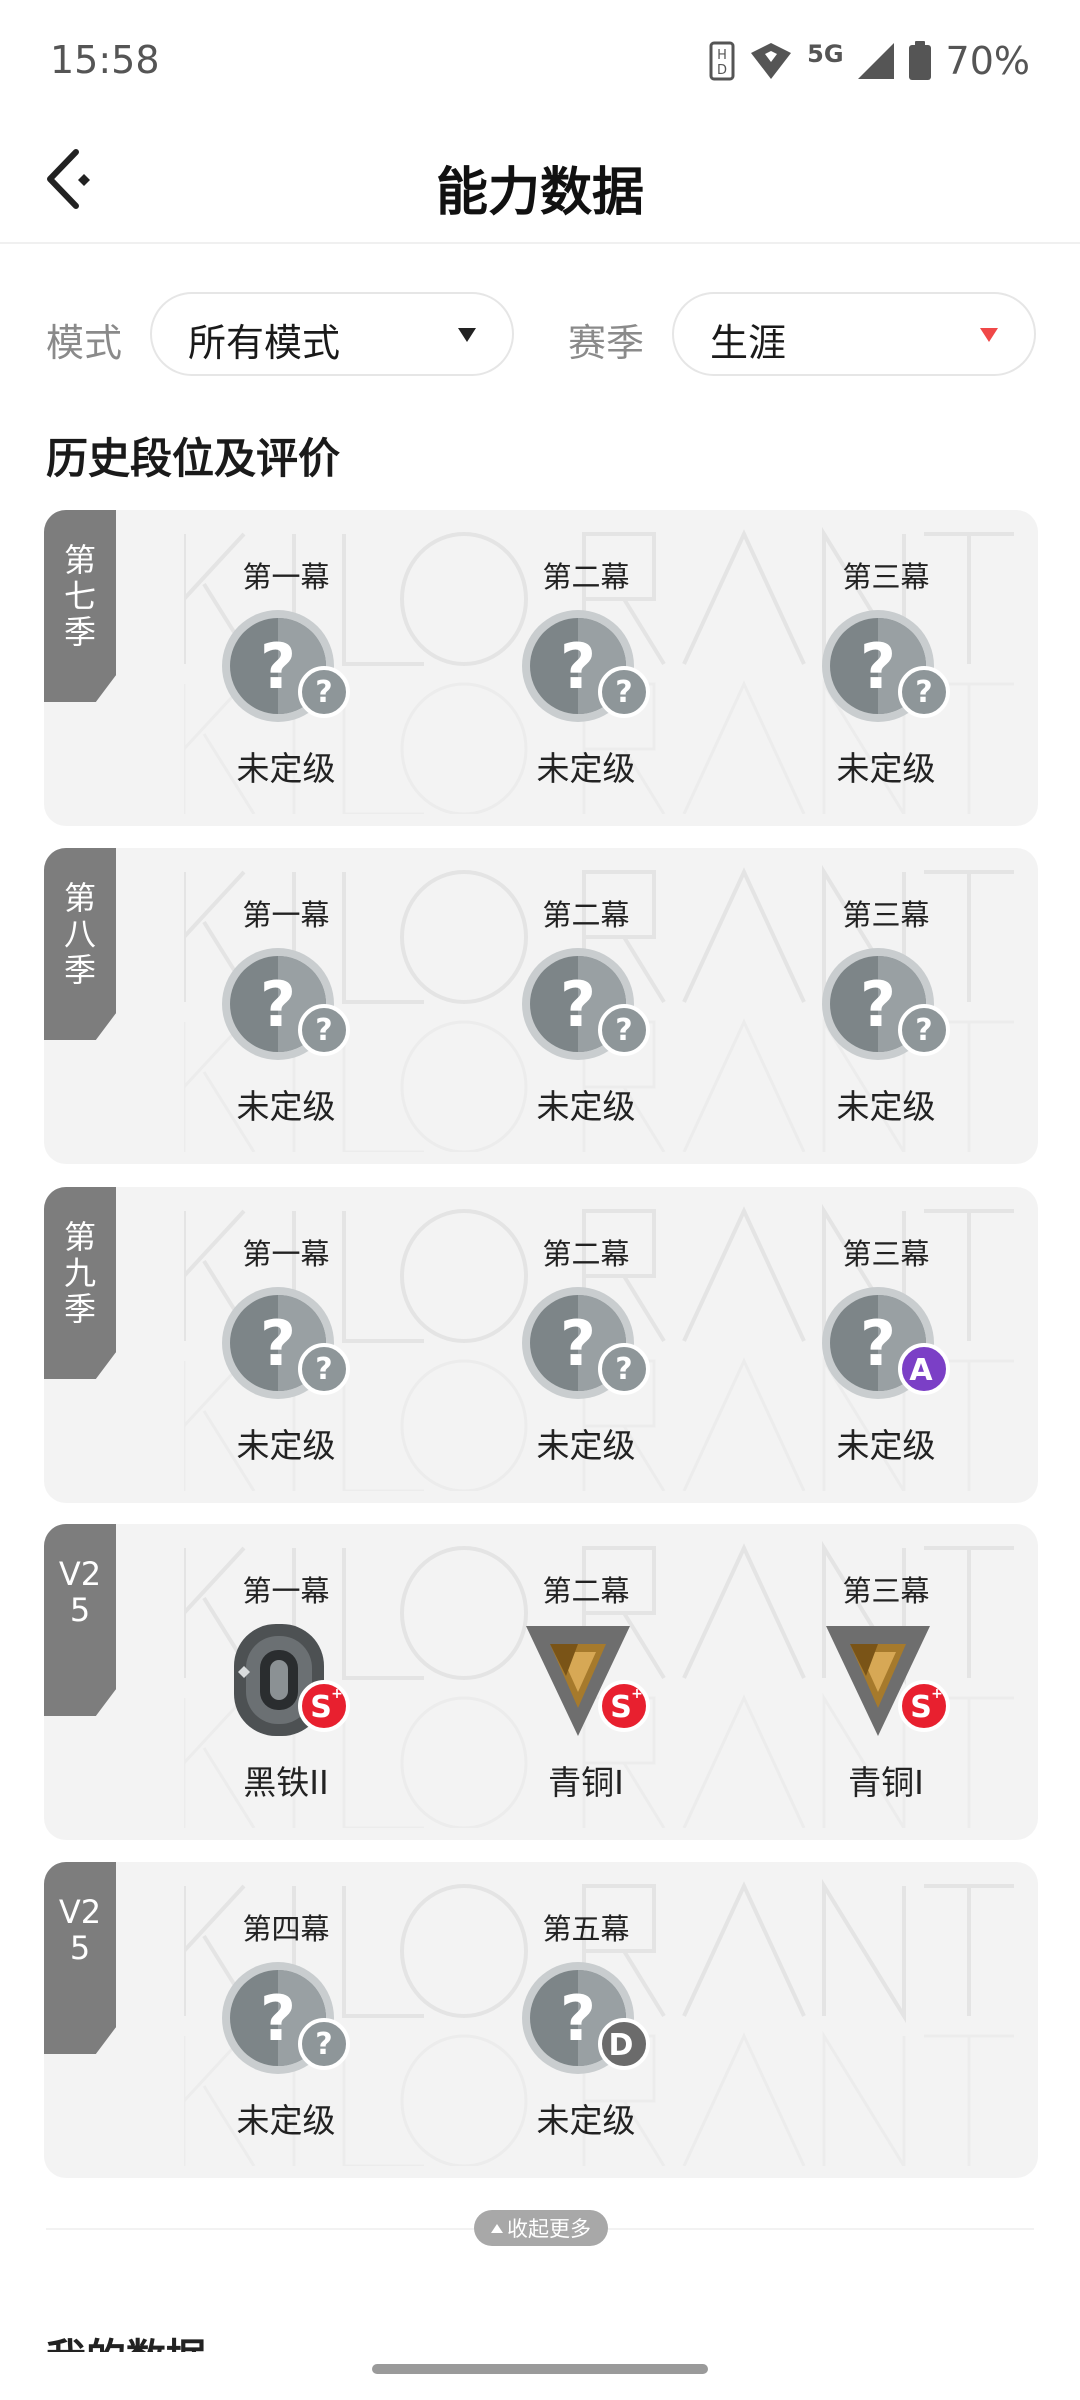 Image resolution: width=1080 pixels, height=2400 pixels. Describe the element at coordinates (854, 334) in the screenshot. I see `season-select: 生涯` at that location.